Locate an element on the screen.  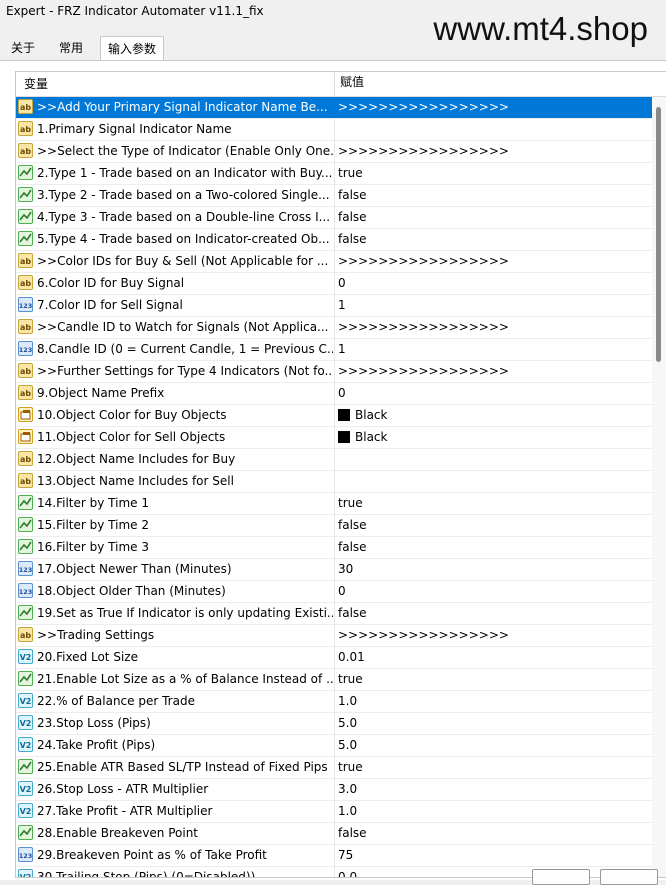
parameter-row: 10.Object Color for Buy Objects Black is located at coordinates (334, 416).